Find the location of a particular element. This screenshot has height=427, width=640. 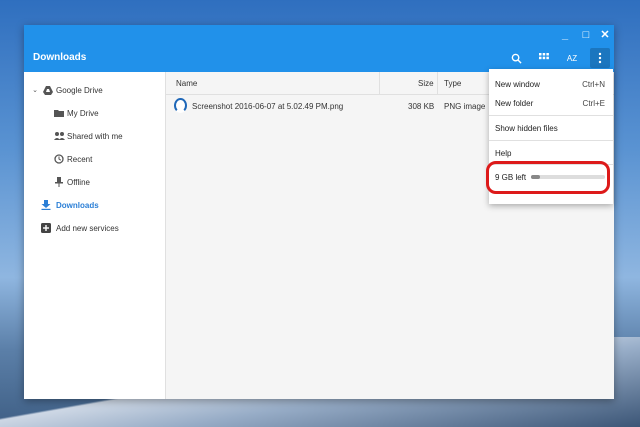

more-vert-icon is located at coordinates (600, 58).